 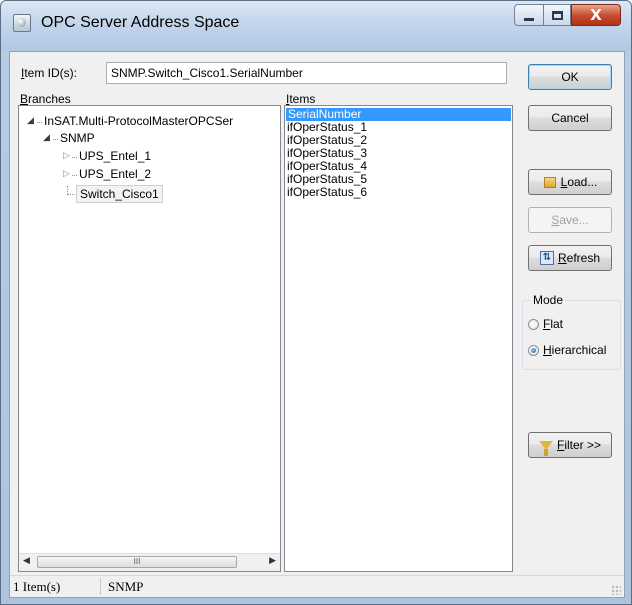 What do you see at coordinates (140, 22) in the screenshot?
I see `window-title: OPC Server Address Space` at bounding box center [140, 22].